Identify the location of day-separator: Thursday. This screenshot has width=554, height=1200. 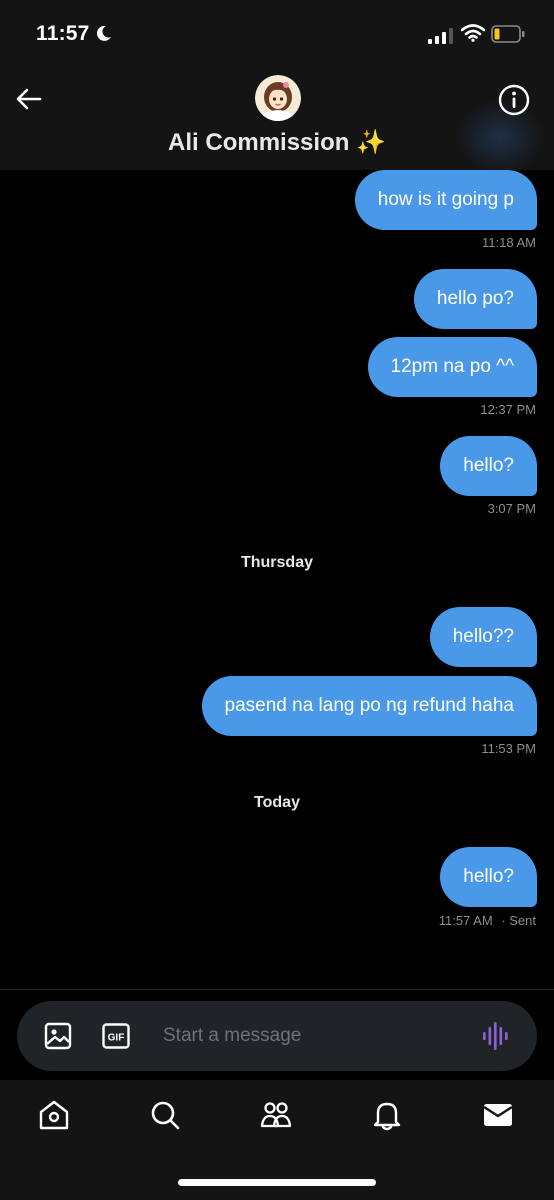
(276, 562).